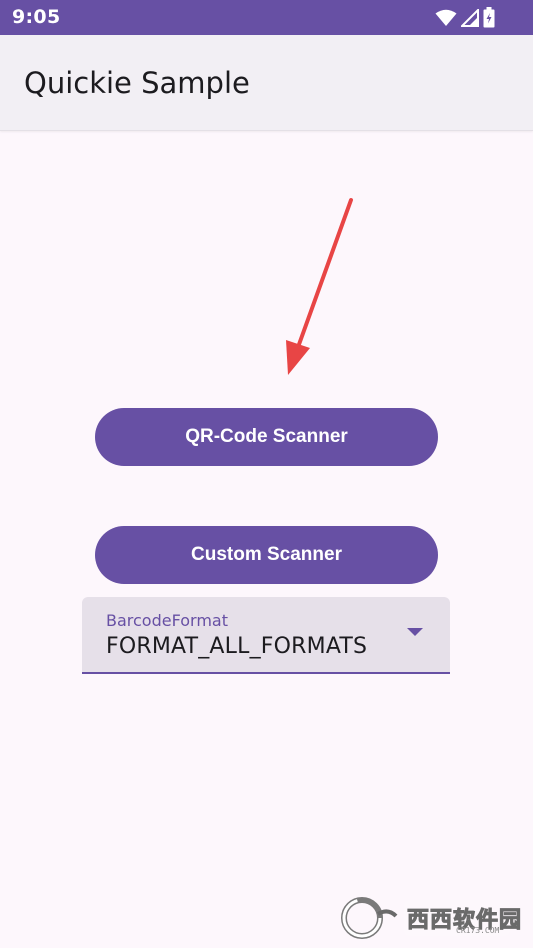  I want to click on status-icons, so click(465, 17).